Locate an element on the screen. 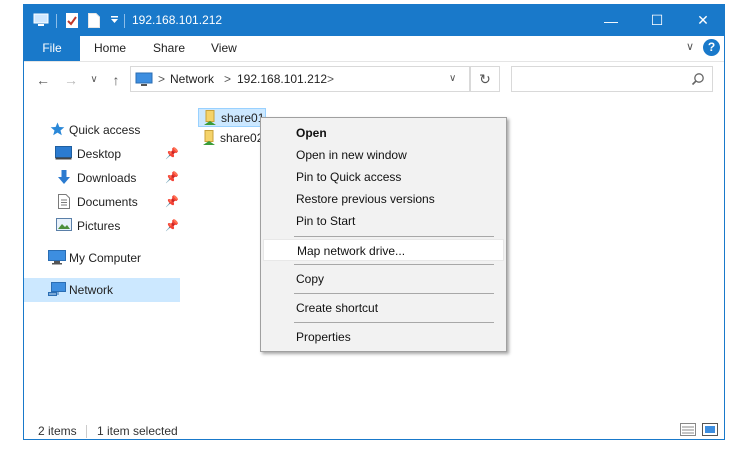  menu-item-open-new-window: Open in new window is located at coordinates (383, 155).